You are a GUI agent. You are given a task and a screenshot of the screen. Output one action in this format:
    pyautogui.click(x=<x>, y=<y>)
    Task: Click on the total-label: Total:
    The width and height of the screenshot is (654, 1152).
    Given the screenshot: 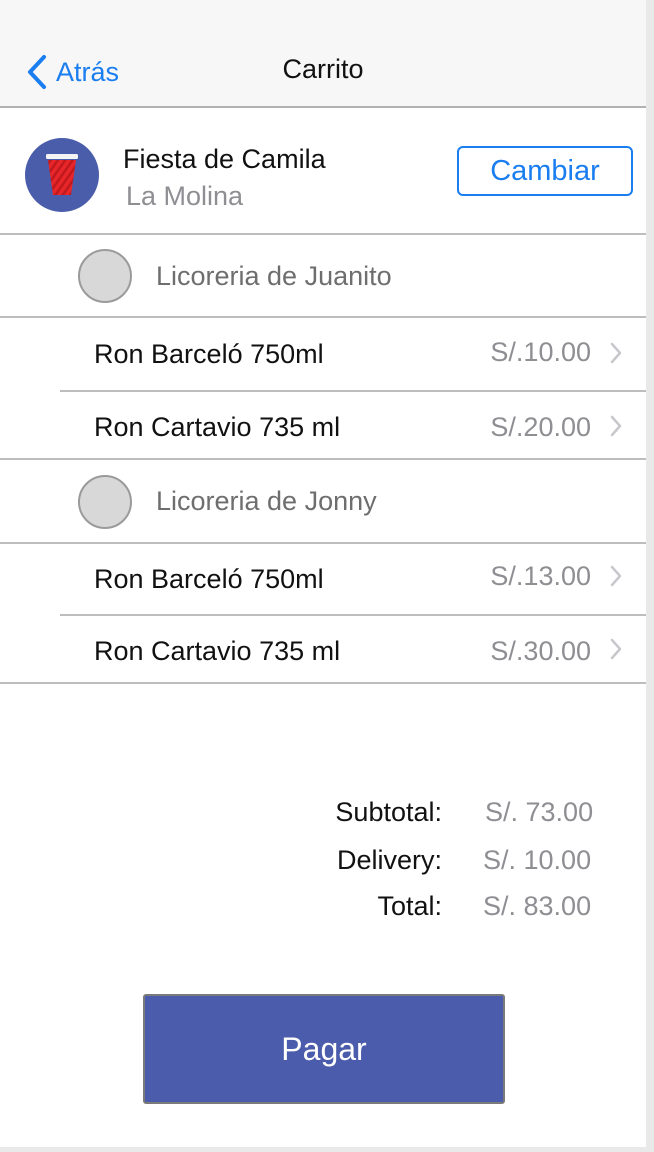 What is the action you would take?
    pyautogui.click(x=409, y=906)
    